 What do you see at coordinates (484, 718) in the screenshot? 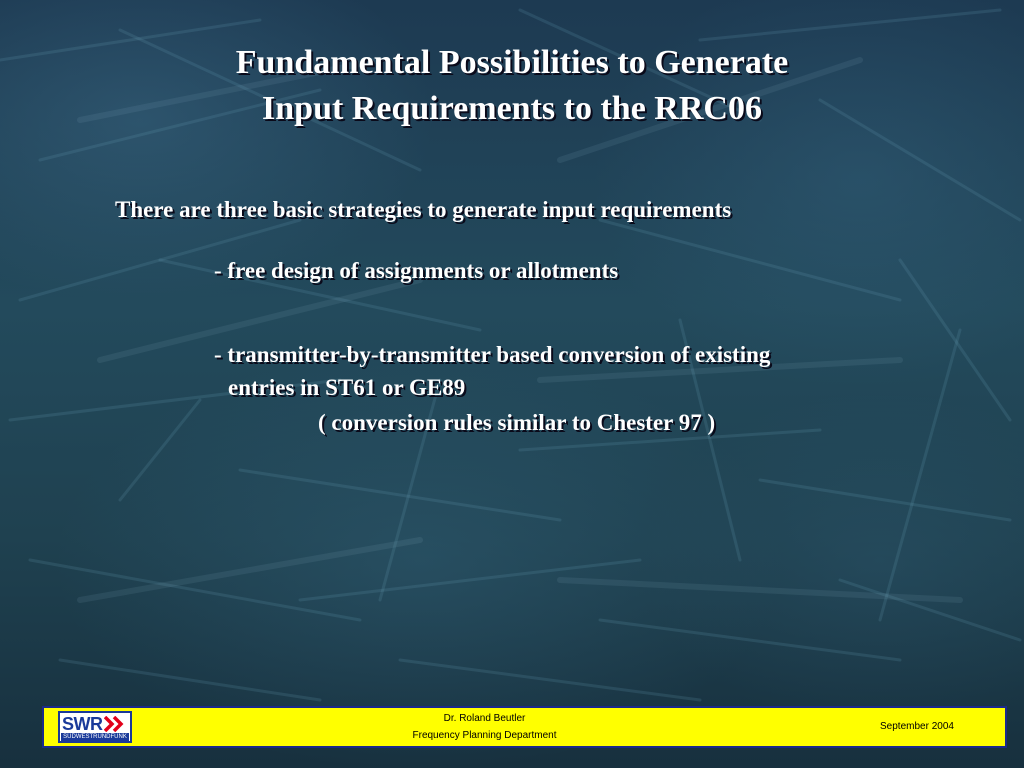
I see `footer-author: Dr. Roland Beutler` at bounding box center [484, 718].